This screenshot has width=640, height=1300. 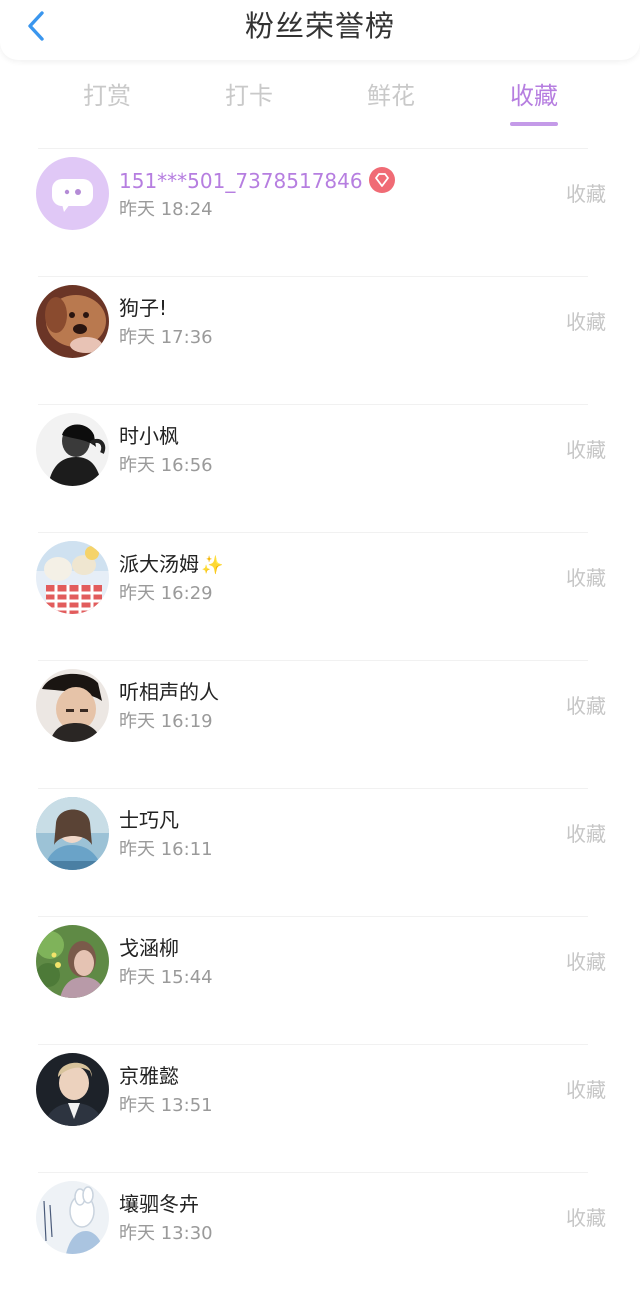 What do you see at coordinates (534, 96) in the screenshot?
I see `tab-favorites: 收藏` at bounding box center [534, 96].